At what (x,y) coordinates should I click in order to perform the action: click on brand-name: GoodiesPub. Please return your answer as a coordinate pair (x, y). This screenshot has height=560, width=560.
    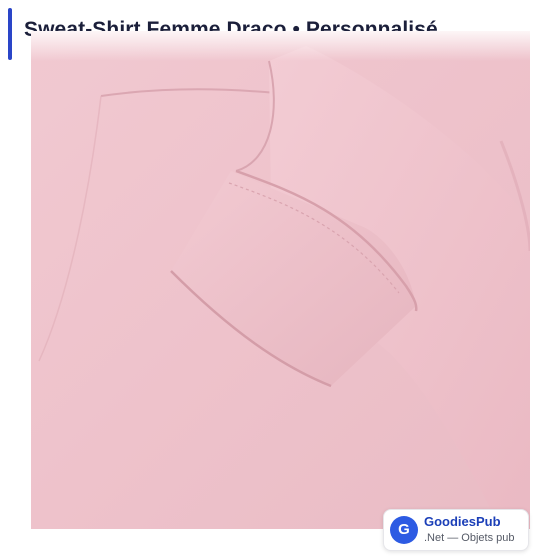
    Looking at the image, I should click on (462, 521).